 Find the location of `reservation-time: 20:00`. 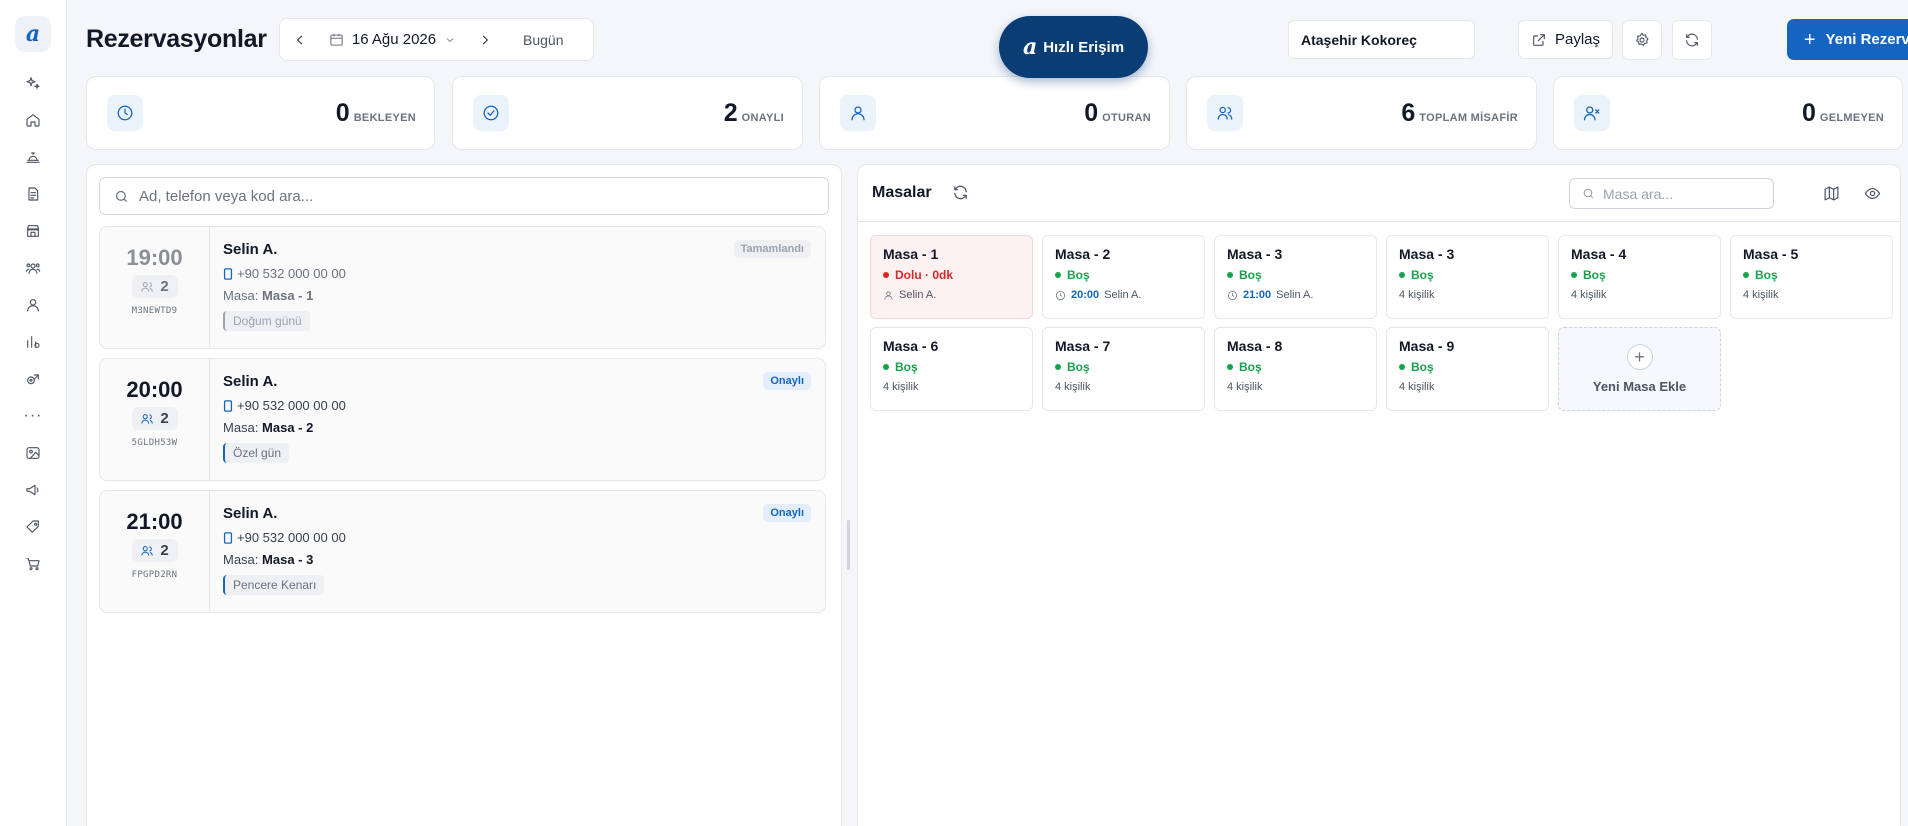

reservation-time: 20:00 is located at coordinates (154, 389).